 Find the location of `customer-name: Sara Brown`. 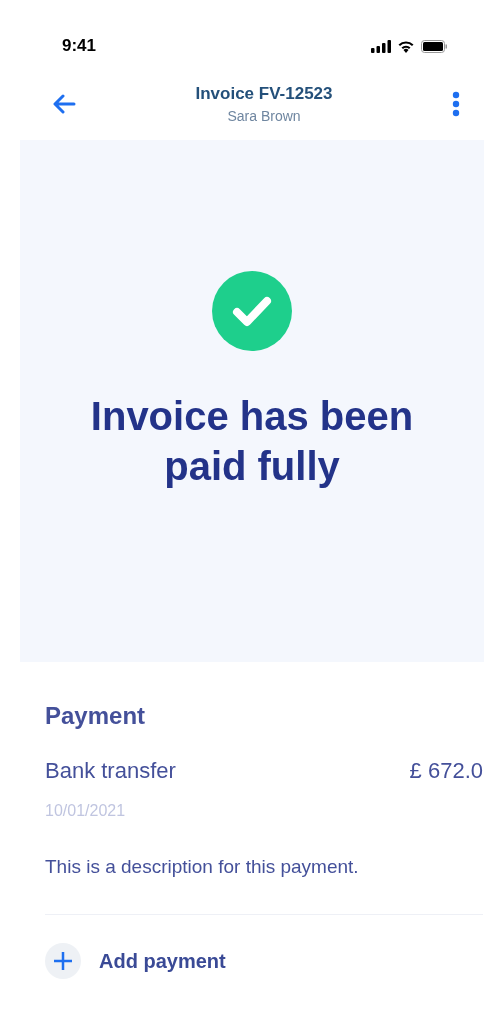

customer-name: Sara Brown is located at coordinates (264, 116).